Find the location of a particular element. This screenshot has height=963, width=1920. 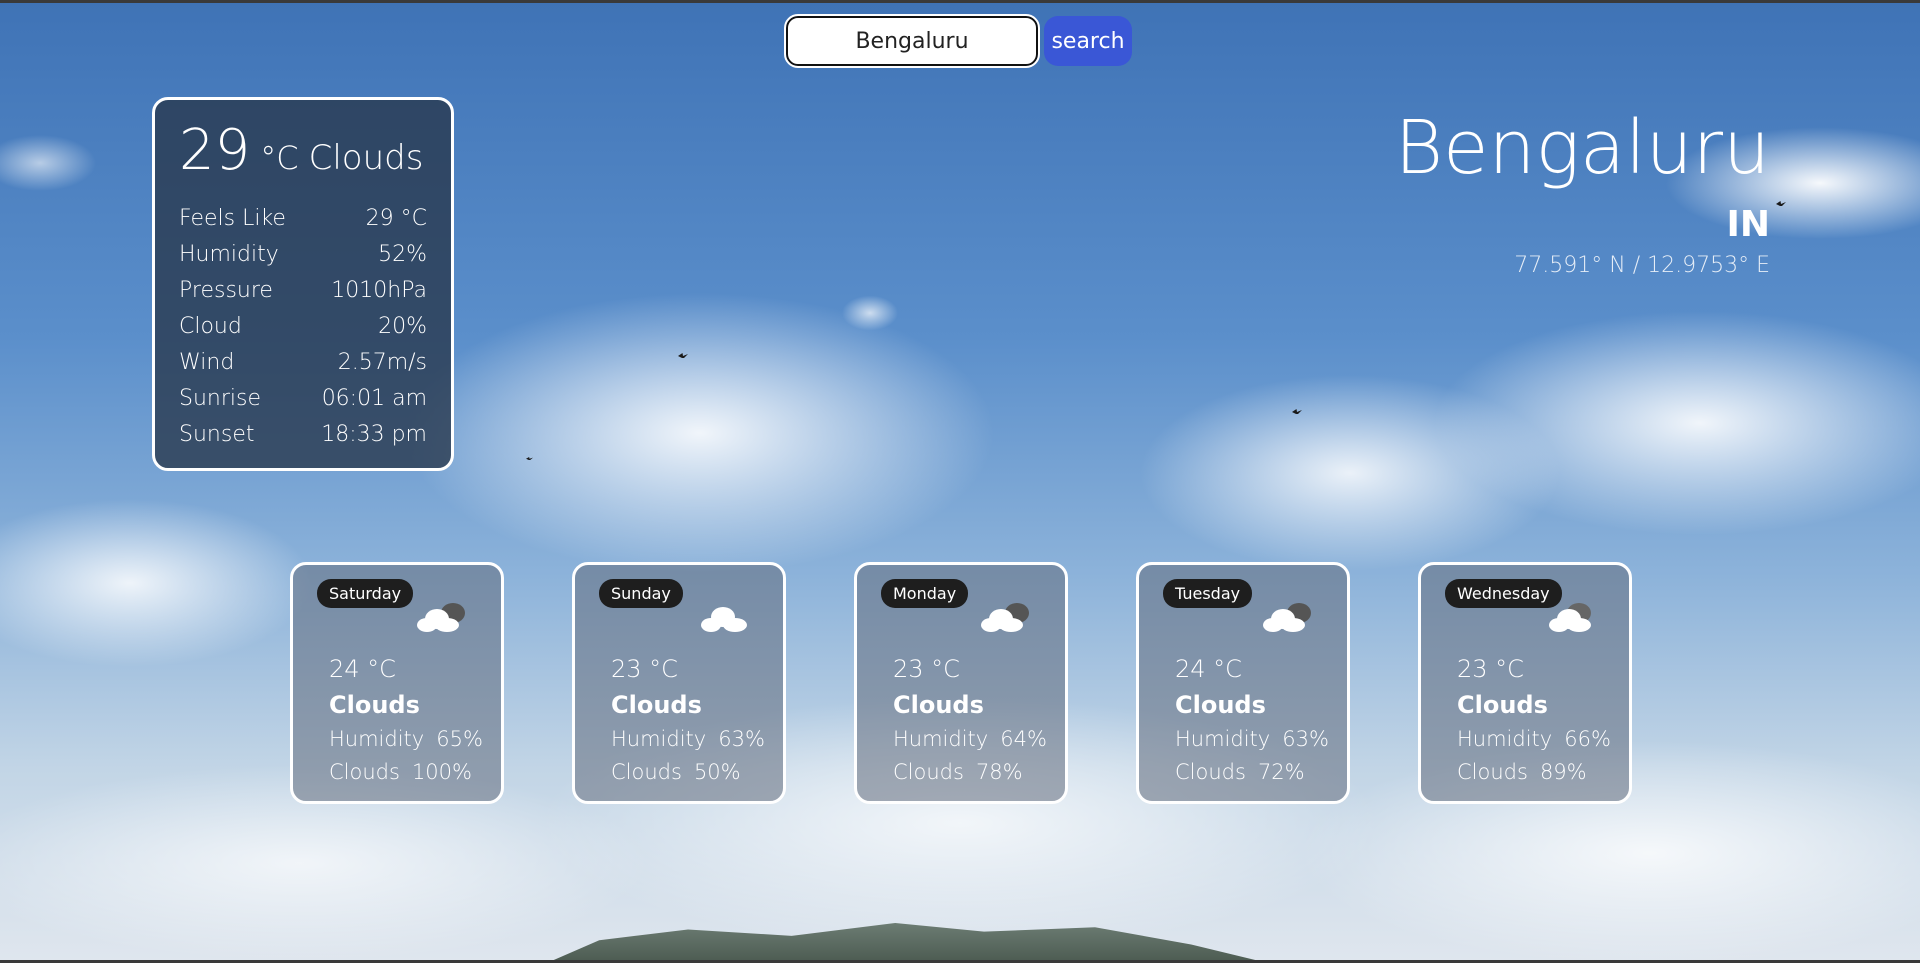

detail-value: 2.57m/s is located at coordinates (382, 362).